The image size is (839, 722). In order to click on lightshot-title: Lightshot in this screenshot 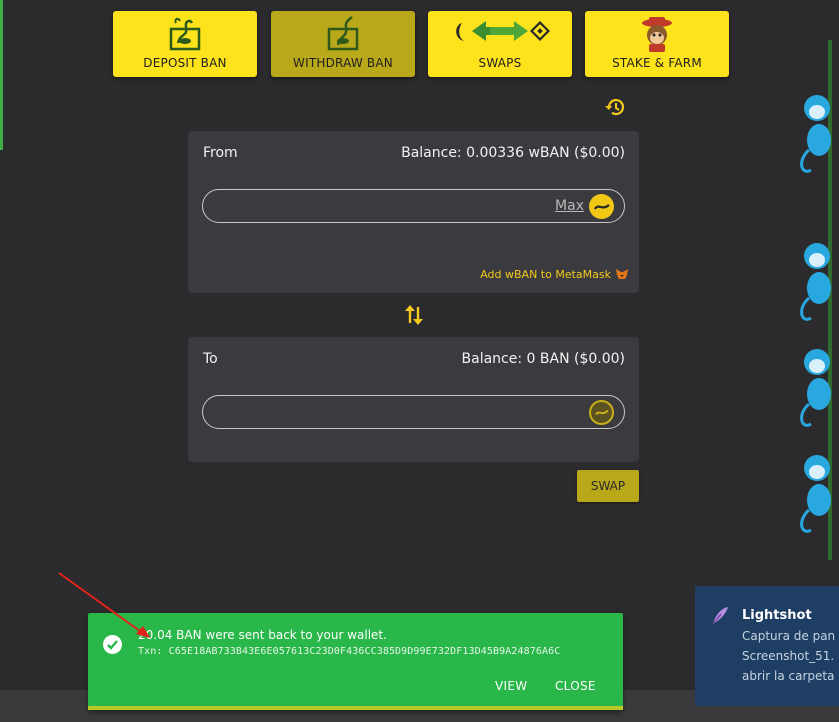, I will do `click(777, 615)`.